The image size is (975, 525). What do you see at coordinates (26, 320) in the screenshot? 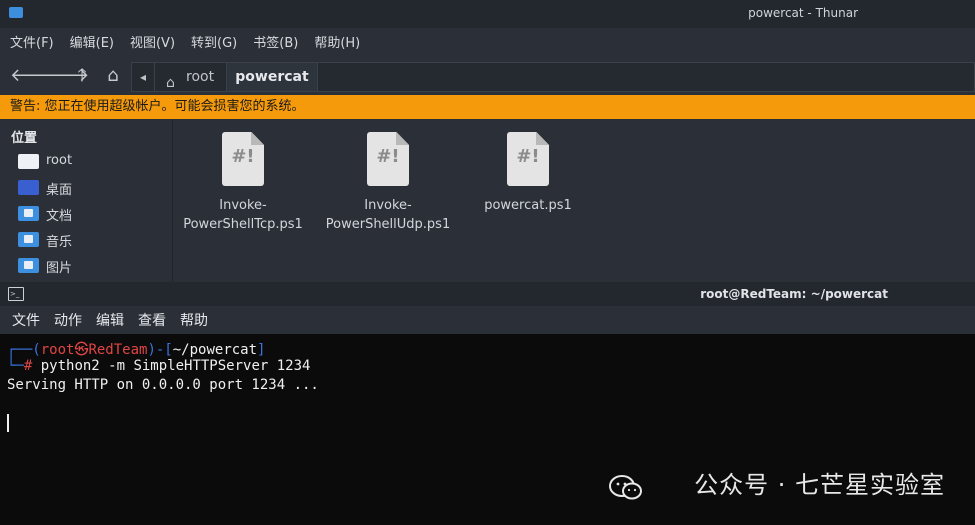
I see `term-menu-file: 文件` at bounding box center [26, 320].